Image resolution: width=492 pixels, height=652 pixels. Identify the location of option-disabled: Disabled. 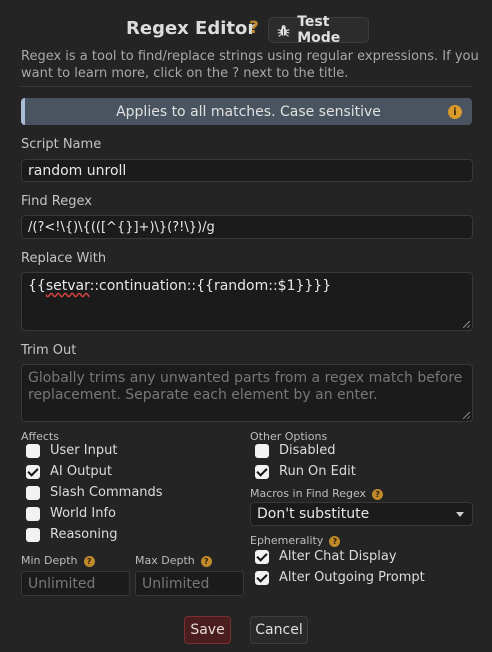
(295, 450).